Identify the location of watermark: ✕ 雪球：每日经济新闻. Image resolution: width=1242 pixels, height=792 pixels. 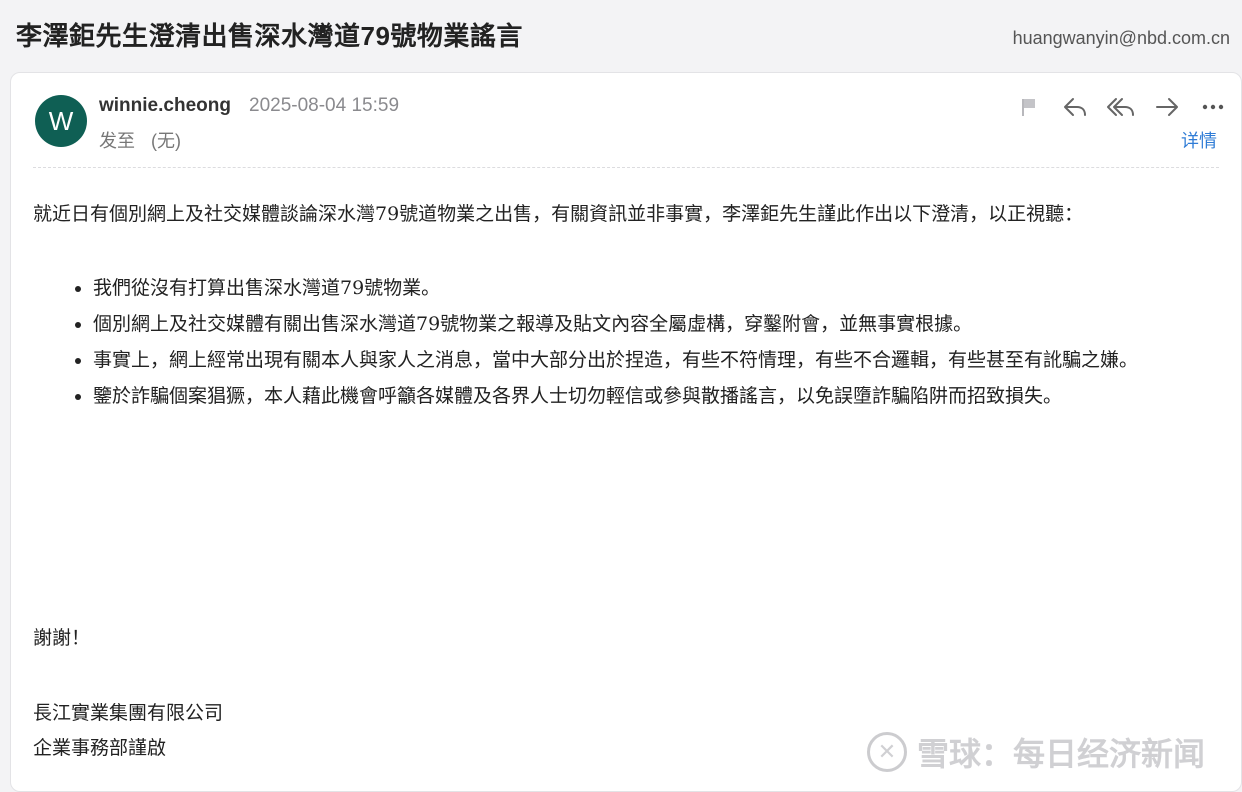
(1035, 752).